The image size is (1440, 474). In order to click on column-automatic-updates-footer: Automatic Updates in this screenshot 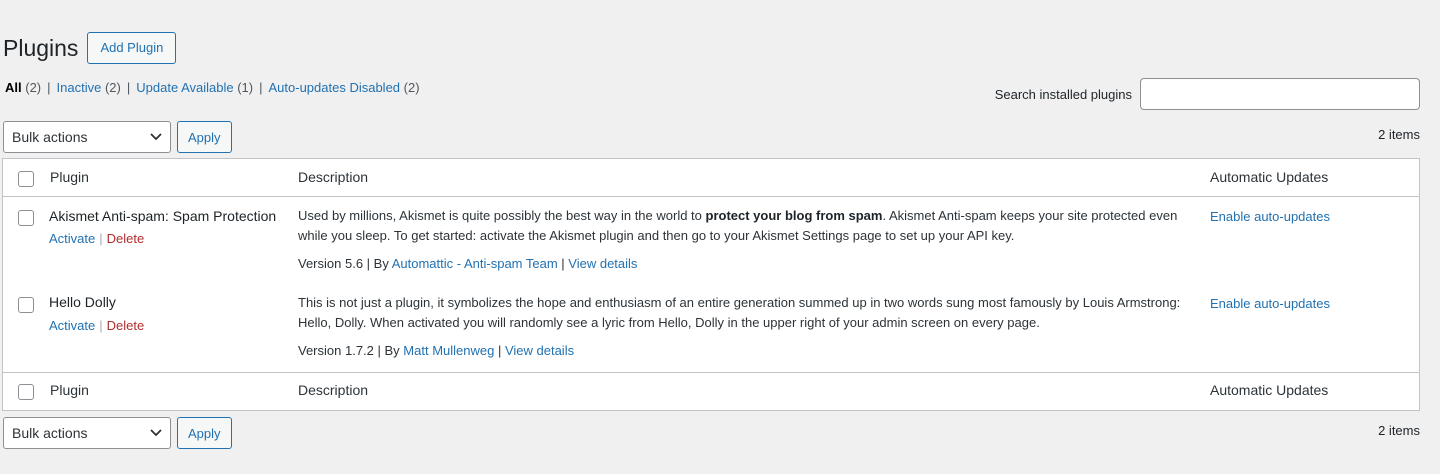, I will do `click(1269, 390)`.